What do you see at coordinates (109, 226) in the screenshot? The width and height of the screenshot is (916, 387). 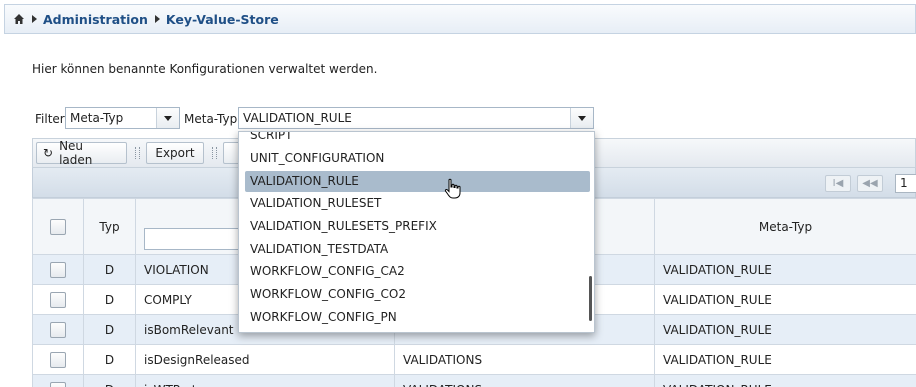 I see `column-header-typ: Typ` at bounding box center [109, 226].